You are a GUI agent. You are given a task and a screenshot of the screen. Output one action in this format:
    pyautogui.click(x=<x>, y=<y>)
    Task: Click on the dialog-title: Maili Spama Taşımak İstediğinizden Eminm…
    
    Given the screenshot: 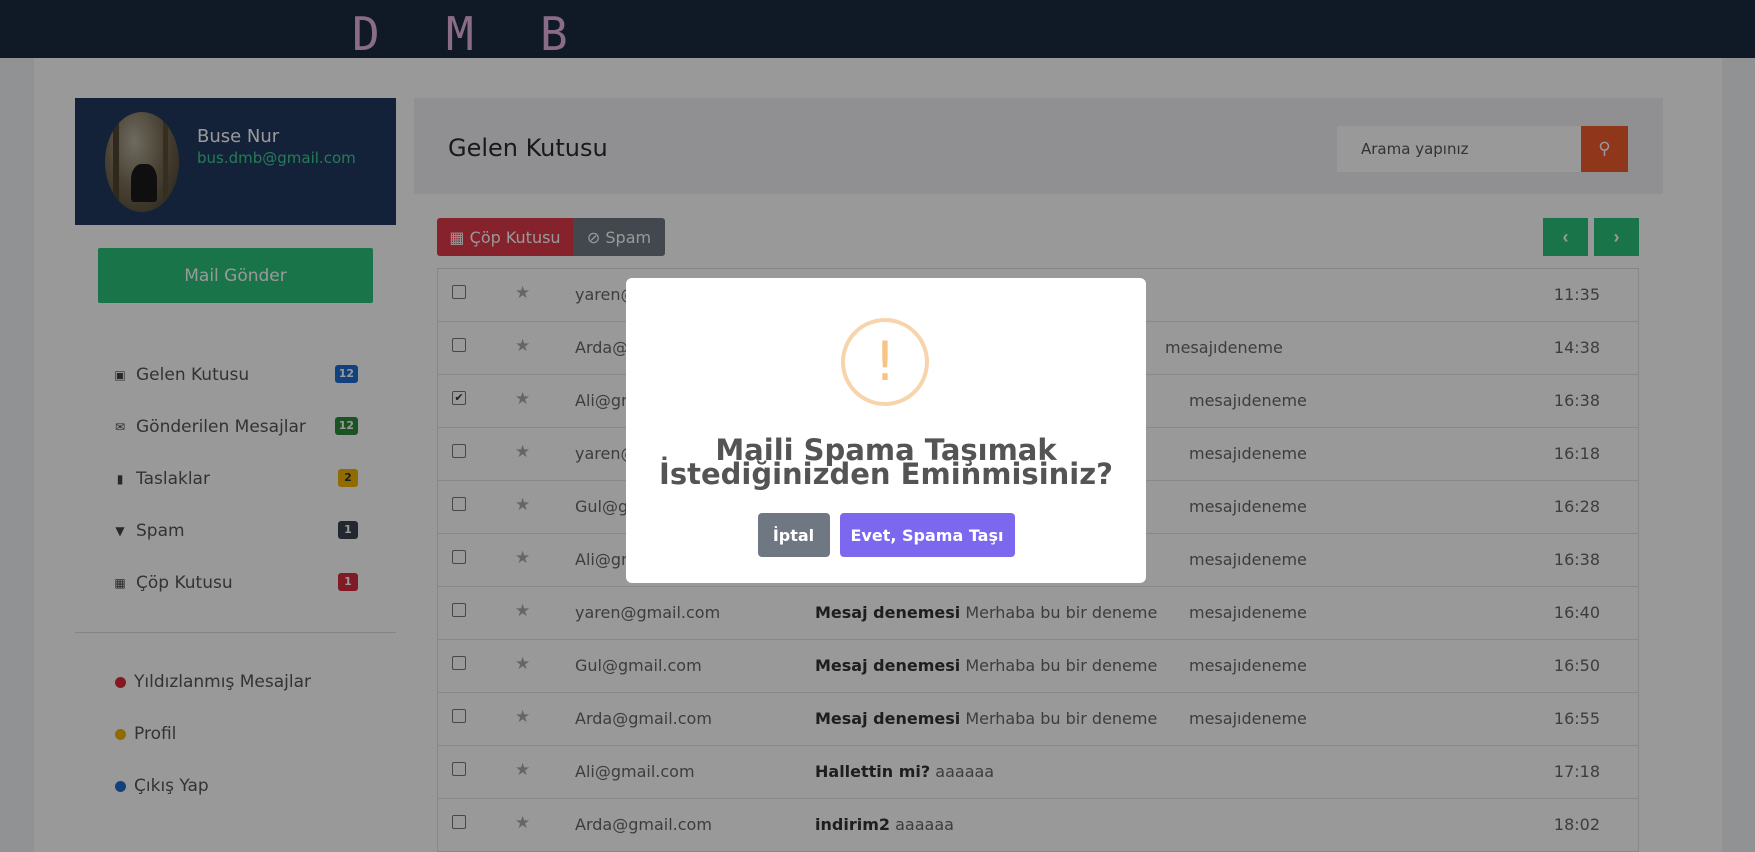 What is the action you would take?
    pyautogui.click(x=886, y=462)
    